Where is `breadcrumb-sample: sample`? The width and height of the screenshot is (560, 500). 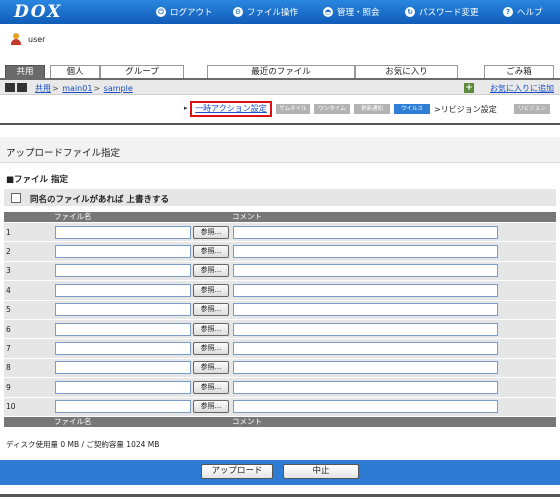 breadcrumb-sample: sample is located at coordinates (118, 88).